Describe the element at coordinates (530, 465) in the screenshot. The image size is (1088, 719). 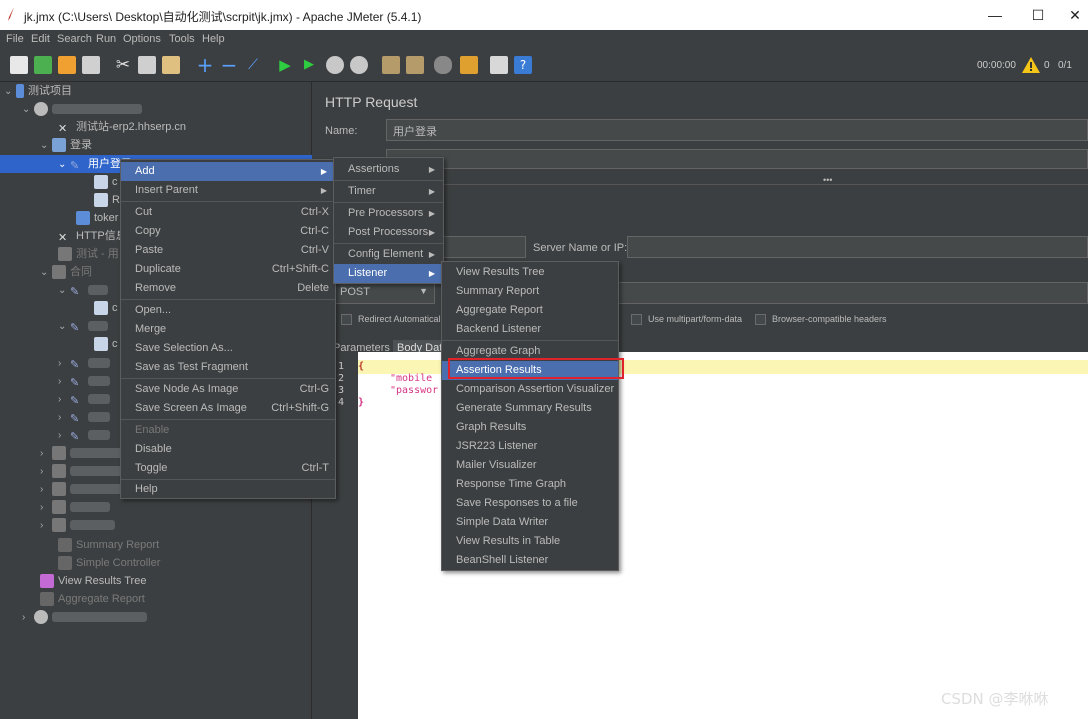
I see `listener-mailer-visualizer: Mailer Visualizer` at that location.